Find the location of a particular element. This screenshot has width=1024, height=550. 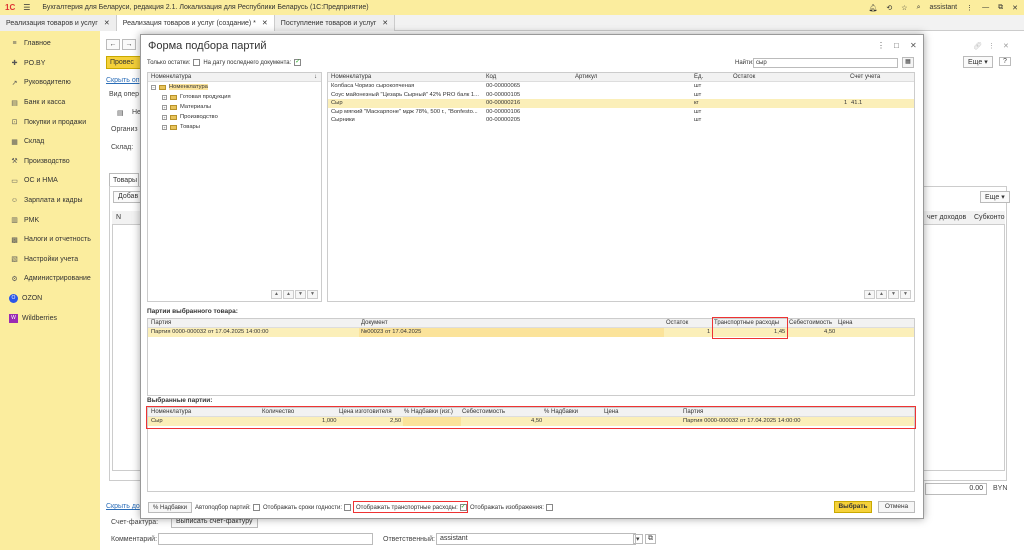

link-icon: 🔗︎ is located at coordinates (977, 46).